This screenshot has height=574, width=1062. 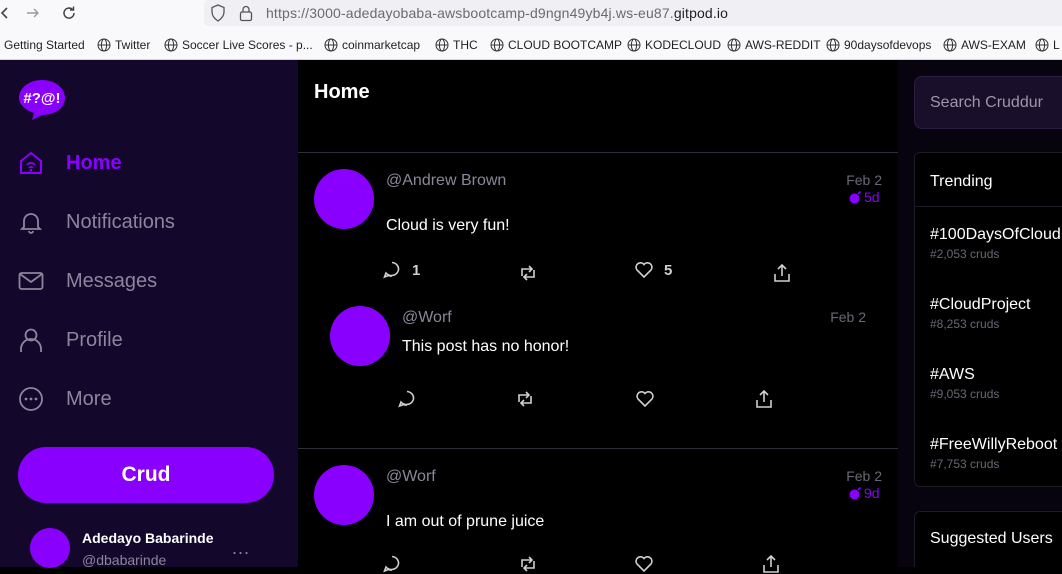 I want to click on shield-icon, so click(x=218, y=13).